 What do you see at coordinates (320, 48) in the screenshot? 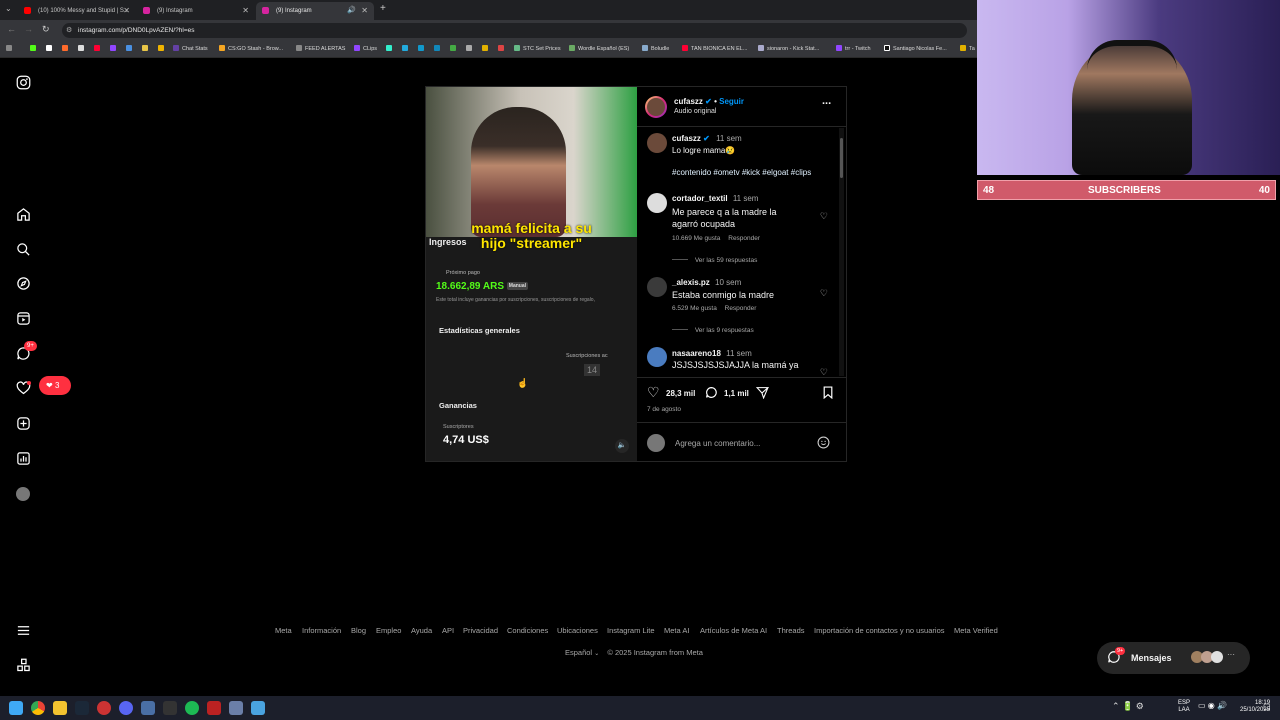
I see `bookmark-feed-alertas: FEED ALERTAS` at bounding box center [320, 48].